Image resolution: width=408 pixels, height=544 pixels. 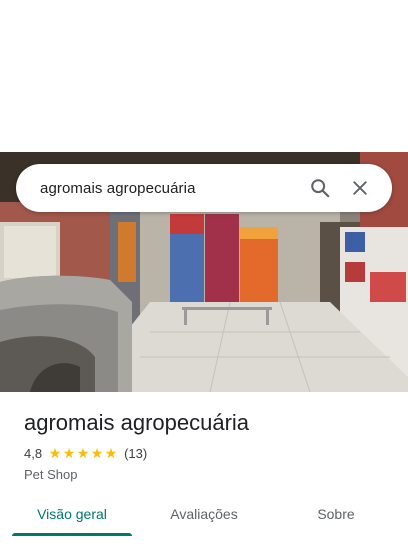 What do you see at coordinates (320, 188) in the screenshot?
I see `search-icon` at bounding box center [320, 188].